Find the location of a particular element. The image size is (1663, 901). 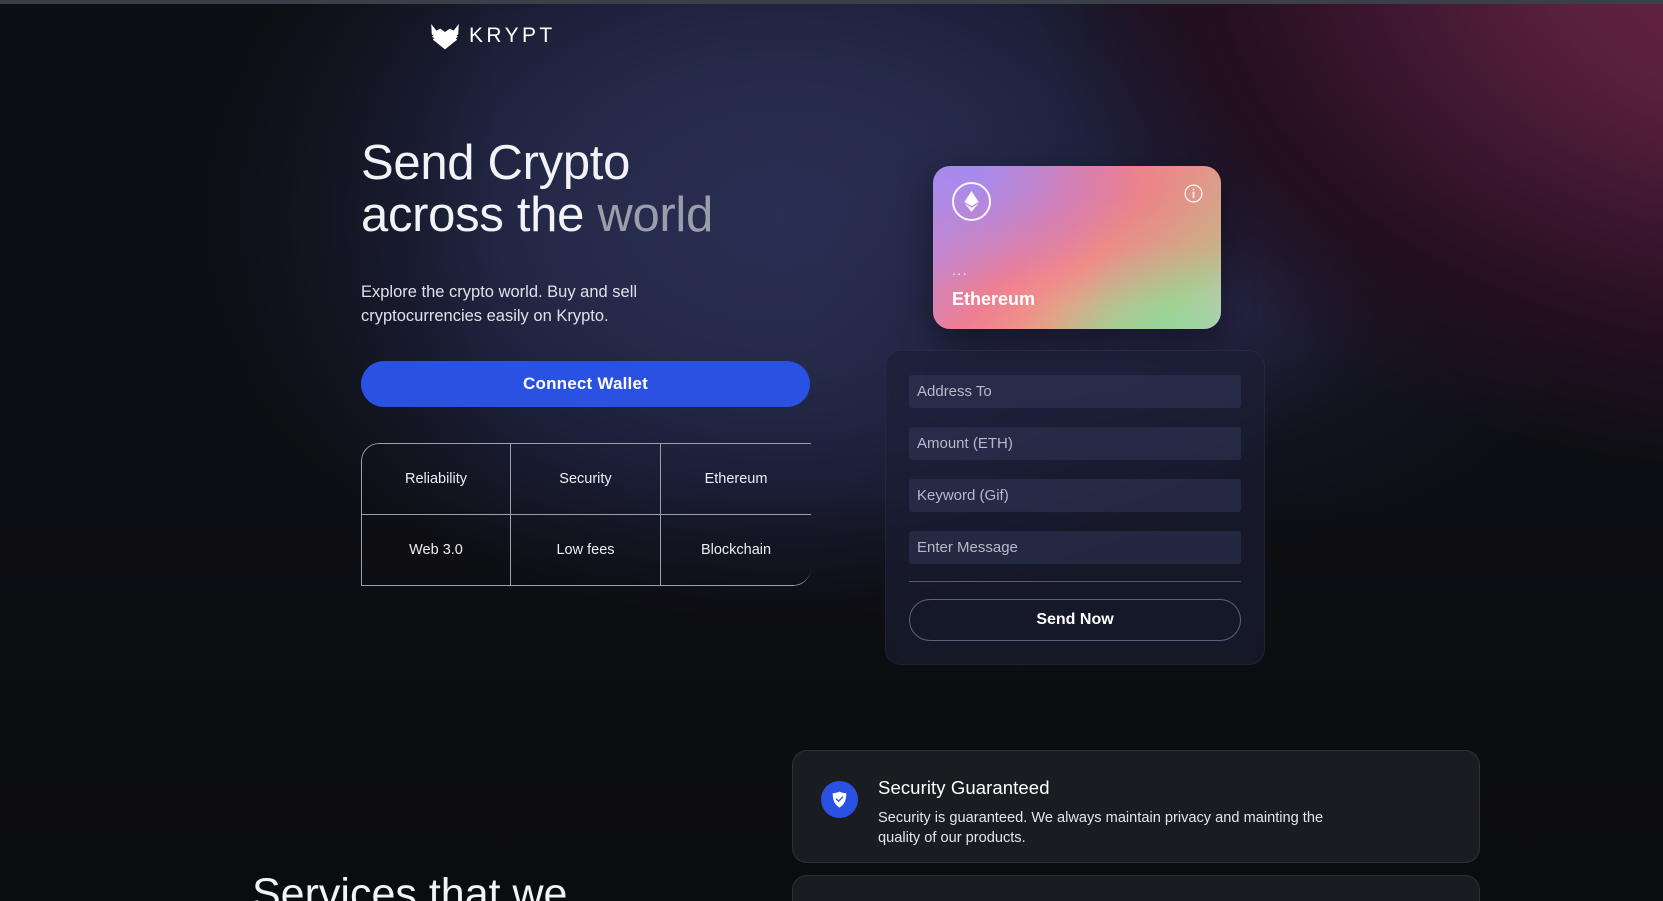

shield-check-icon is located at coordinates (839, 799).